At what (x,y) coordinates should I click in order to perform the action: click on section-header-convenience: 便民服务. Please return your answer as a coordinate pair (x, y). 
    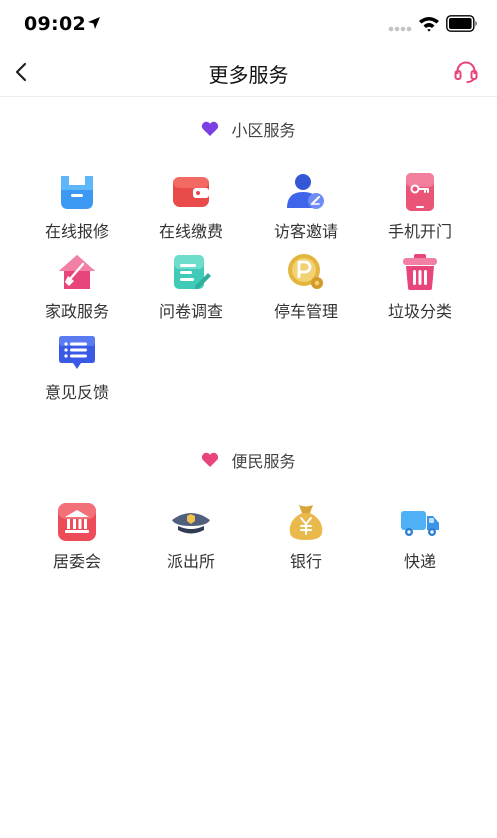
    Looking at the image, I should click on (248, 460).